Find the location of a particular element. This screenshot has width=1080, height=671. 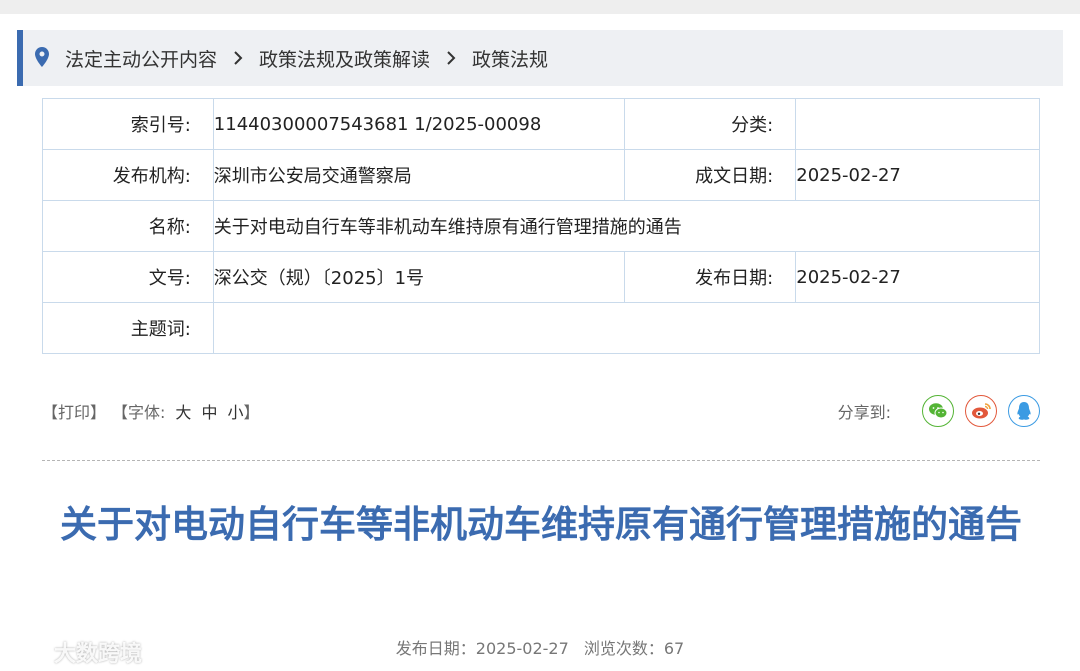

category-value is located at coordinates (917, 124).